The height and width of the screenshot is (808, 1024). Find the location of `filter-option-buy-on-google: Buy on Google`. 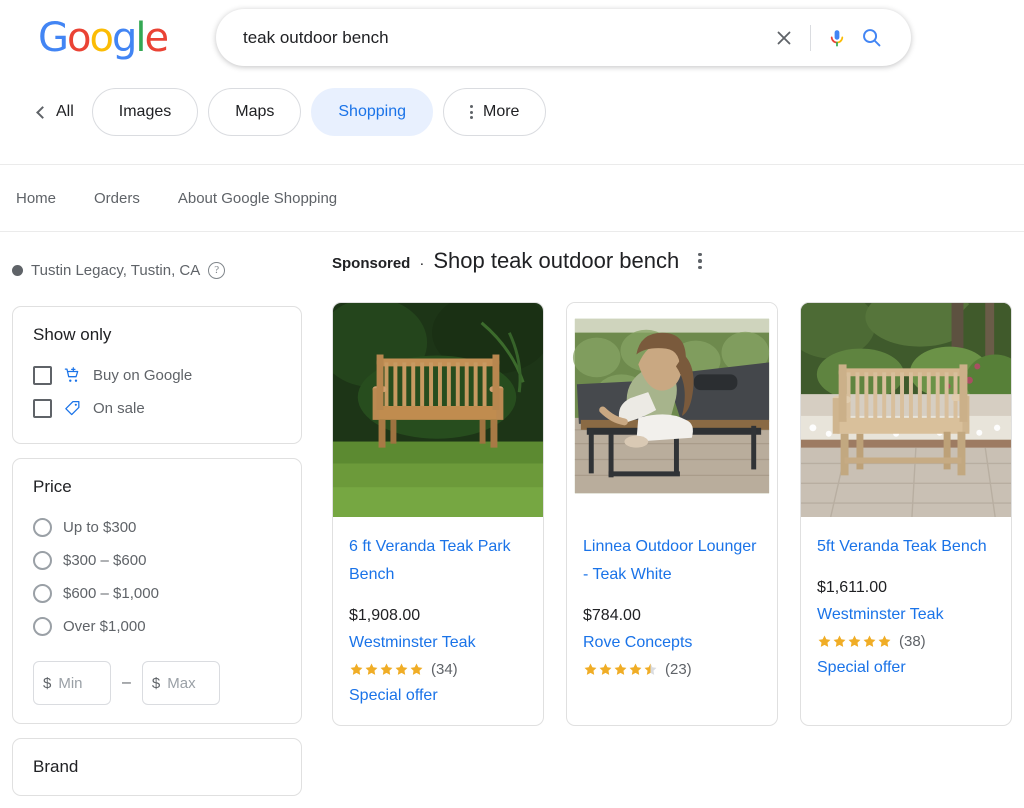

filter-option-buy-on-google: Buy on Google is located at coordinates (157, 375).